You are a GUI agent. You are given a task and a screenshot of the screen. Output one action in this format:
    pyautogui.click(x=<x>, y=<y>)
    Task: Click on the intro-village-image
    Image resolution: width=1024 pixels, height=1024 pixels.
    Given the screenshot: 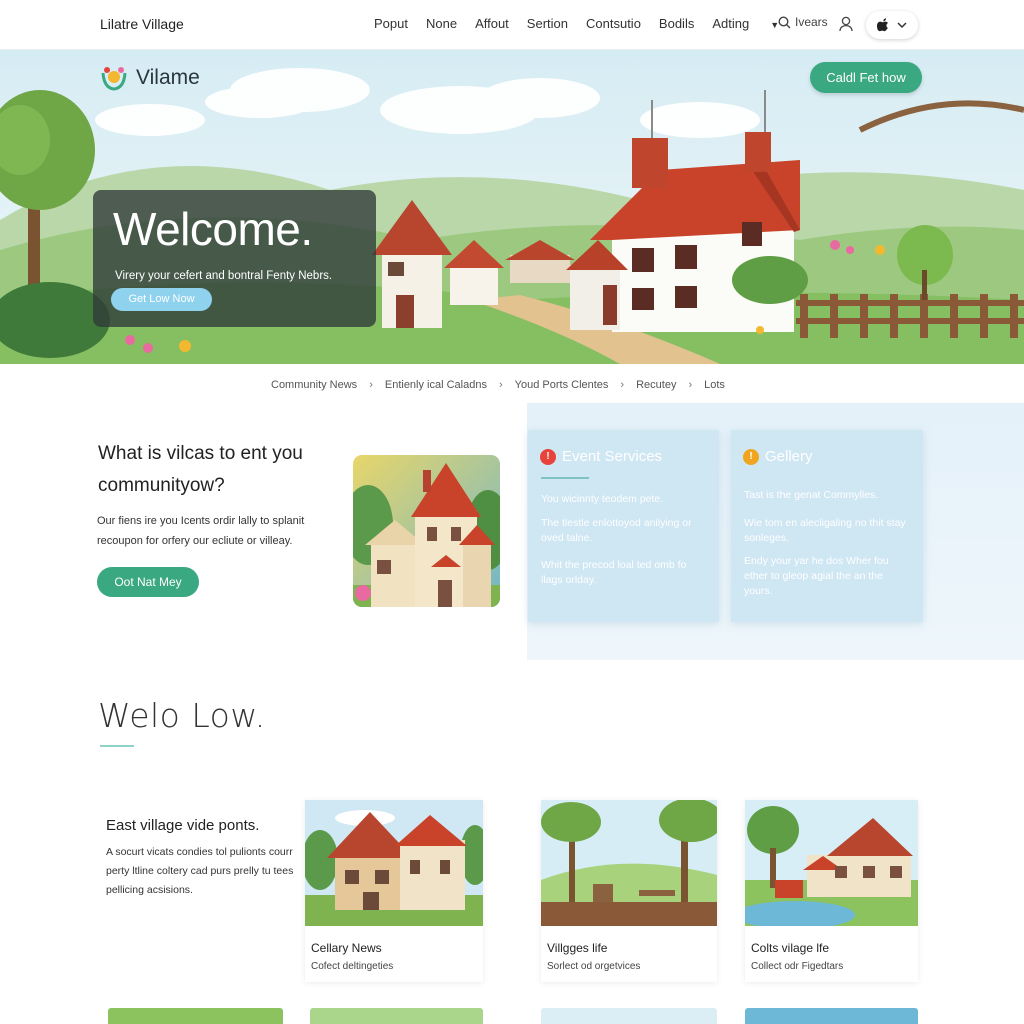 What is the action you would take?
    pyautogui.click(x=426, y=531)
    